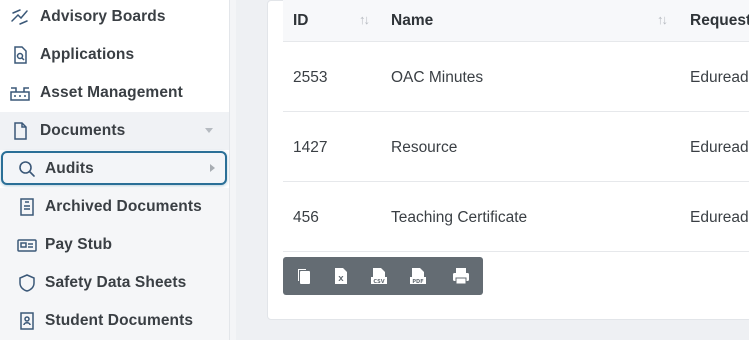 Image resolution: width=749 pixels, height=340 pixels. I want to click on table-row: 456 Teaching Certificate Eduread, so click(516, 217).